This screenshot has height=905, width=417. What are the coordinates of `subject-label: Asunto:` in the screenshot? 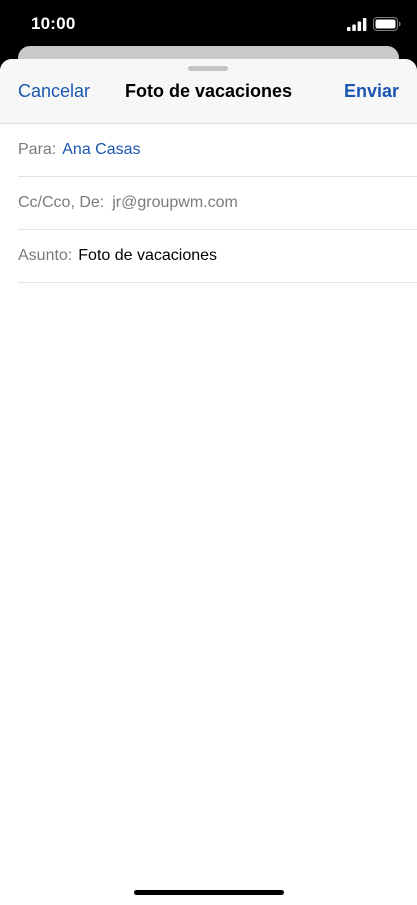 It's located at (45, 255).